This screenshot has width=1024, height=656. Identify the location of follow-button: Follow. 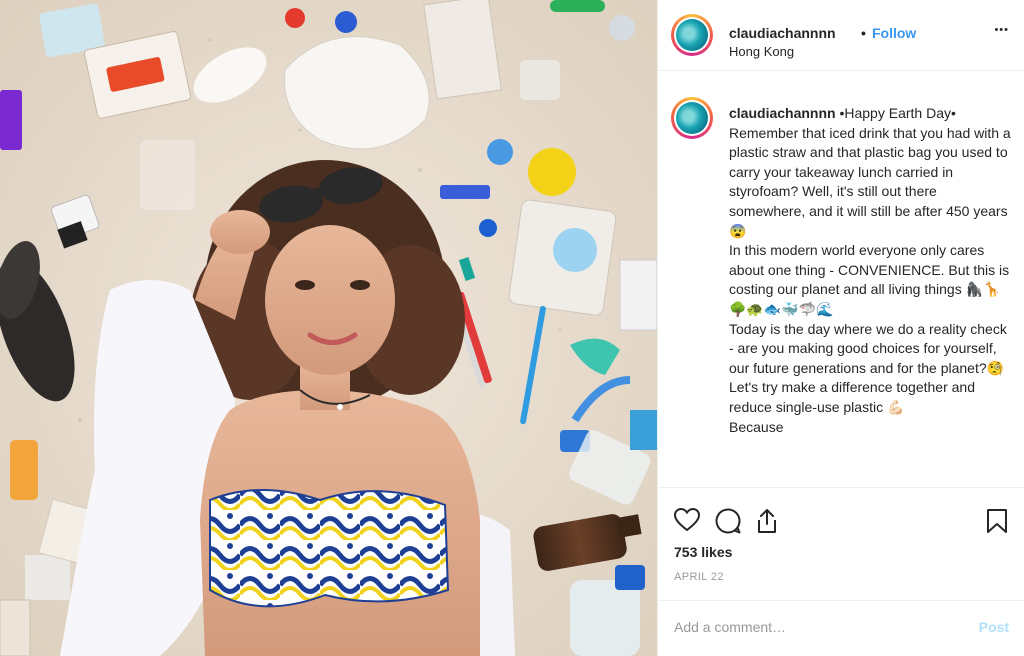
(894, 33).